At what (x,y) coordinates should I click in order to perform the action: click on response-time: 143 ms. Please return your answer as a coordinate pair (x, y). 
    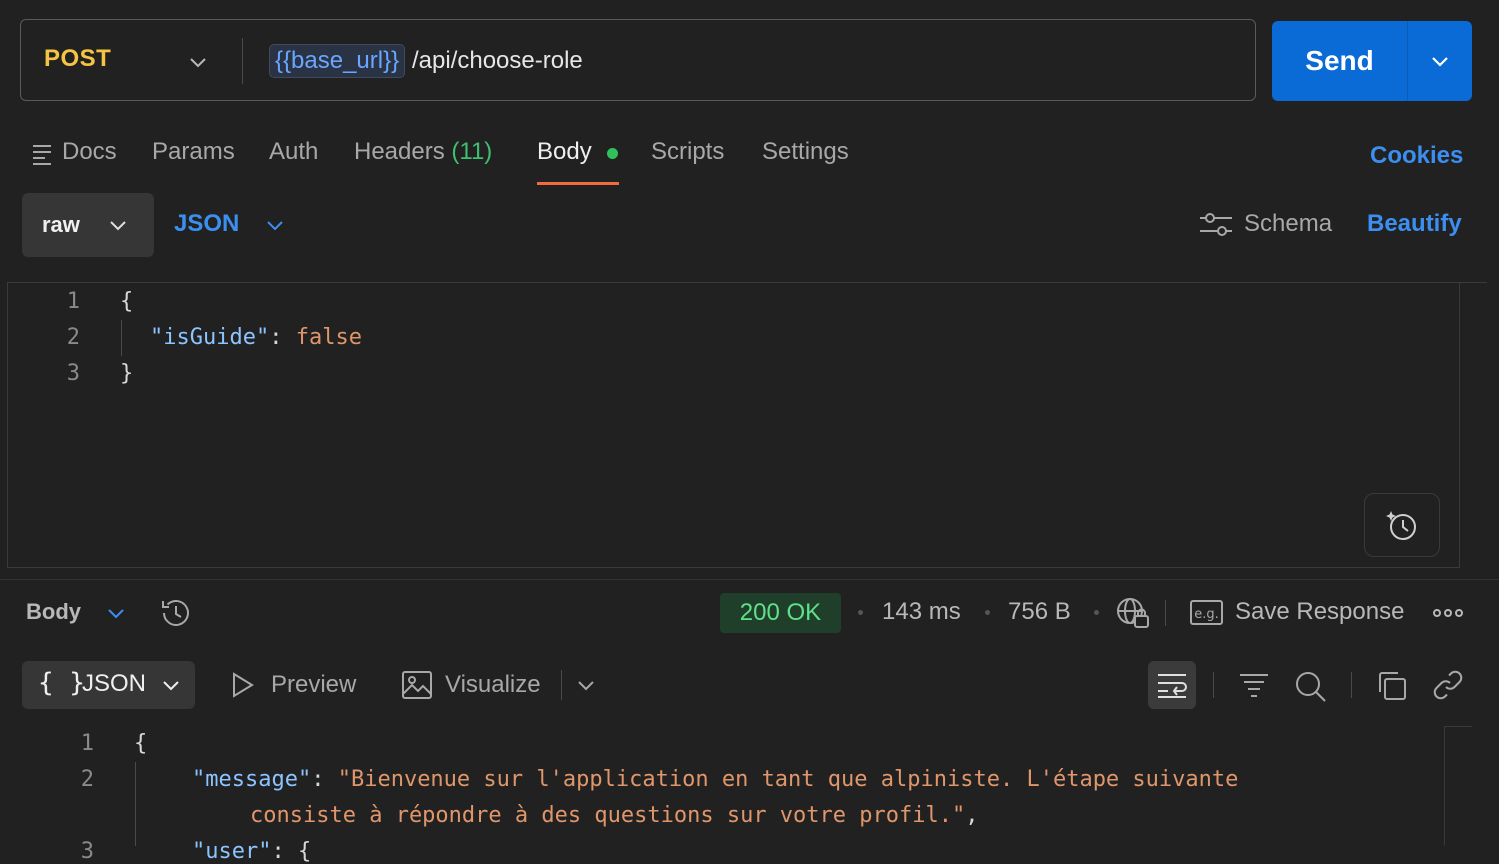
    Looking at the image, I should click on (921, 612).